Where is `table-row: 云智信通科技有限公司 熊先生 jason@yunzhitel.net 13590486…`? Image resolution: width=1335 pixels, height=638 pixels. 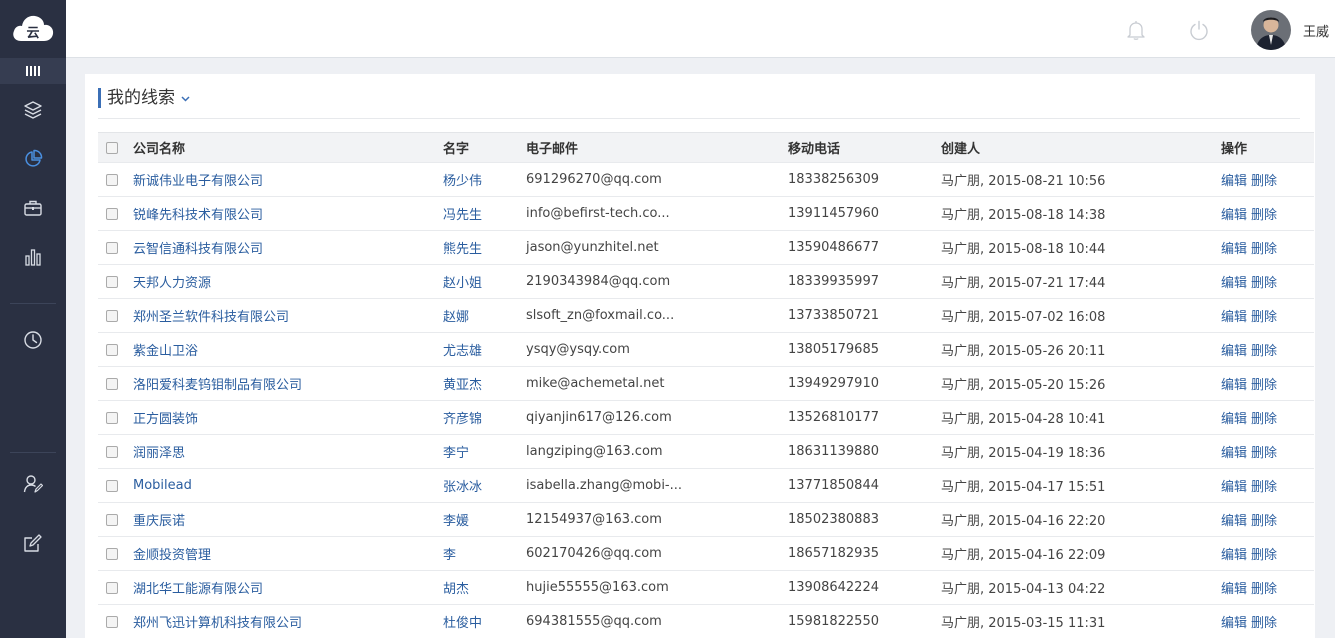
table-row: 云智信通科技有限公司 熊先生 jason@yunzhitel.net 13590486… is located at coordinates (706, 247).